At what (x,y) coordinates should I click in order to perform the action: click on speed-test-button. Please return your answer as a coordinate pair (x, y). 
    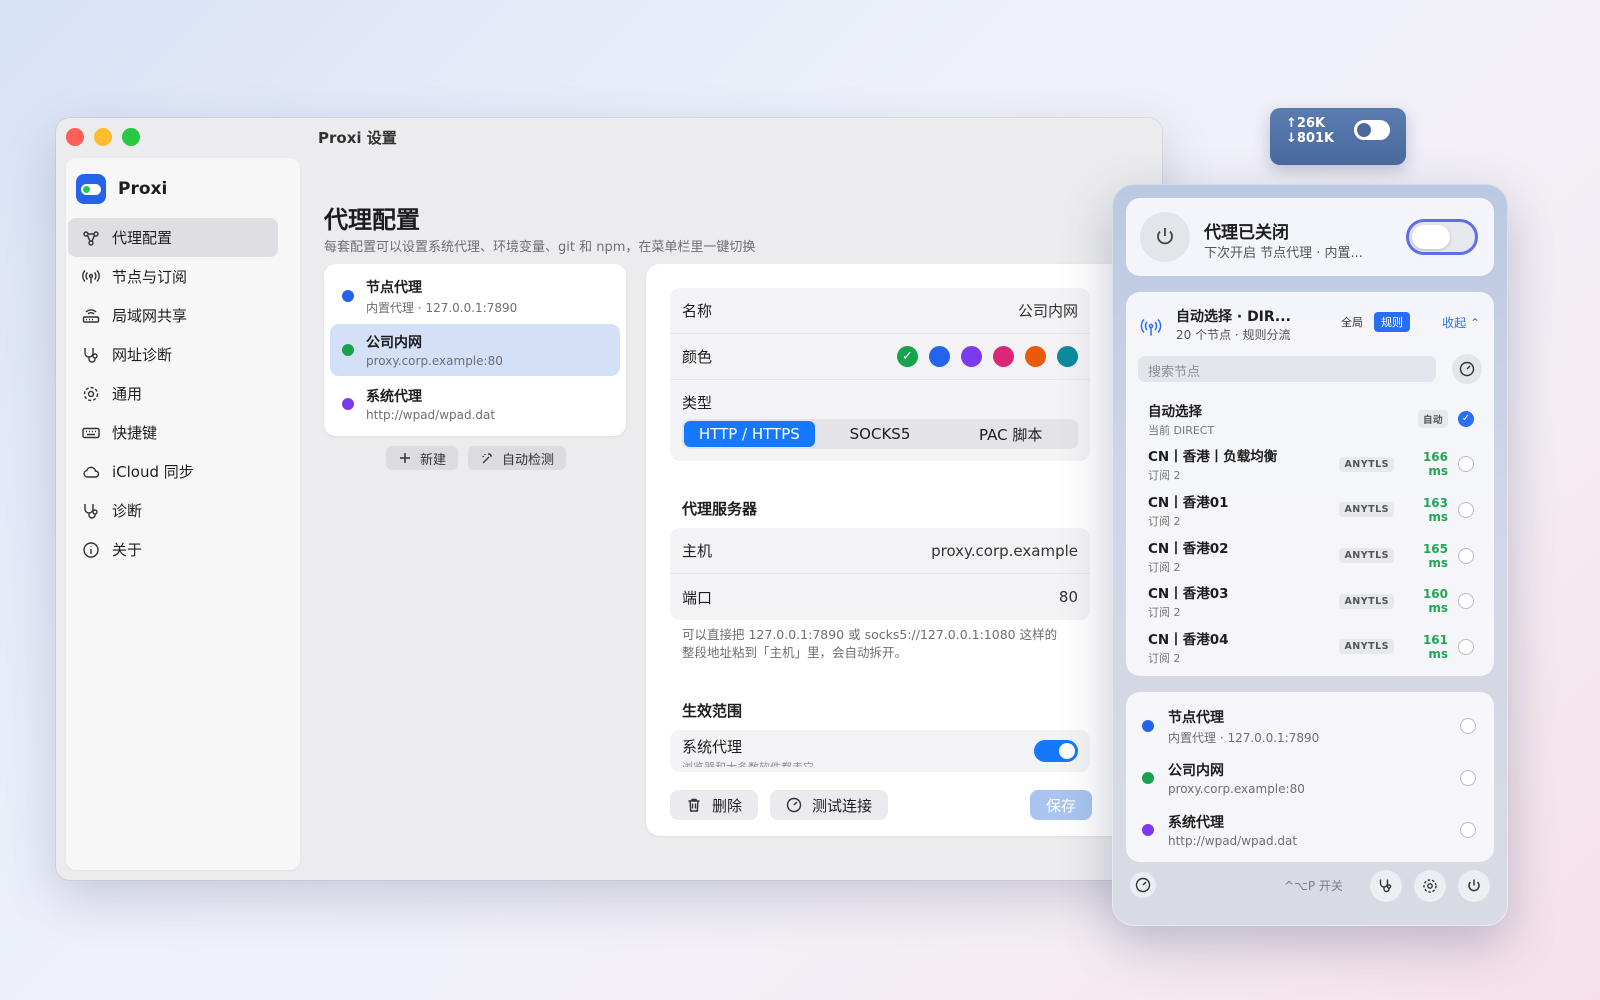
    Looking at the image, I should click on (1143, 885).